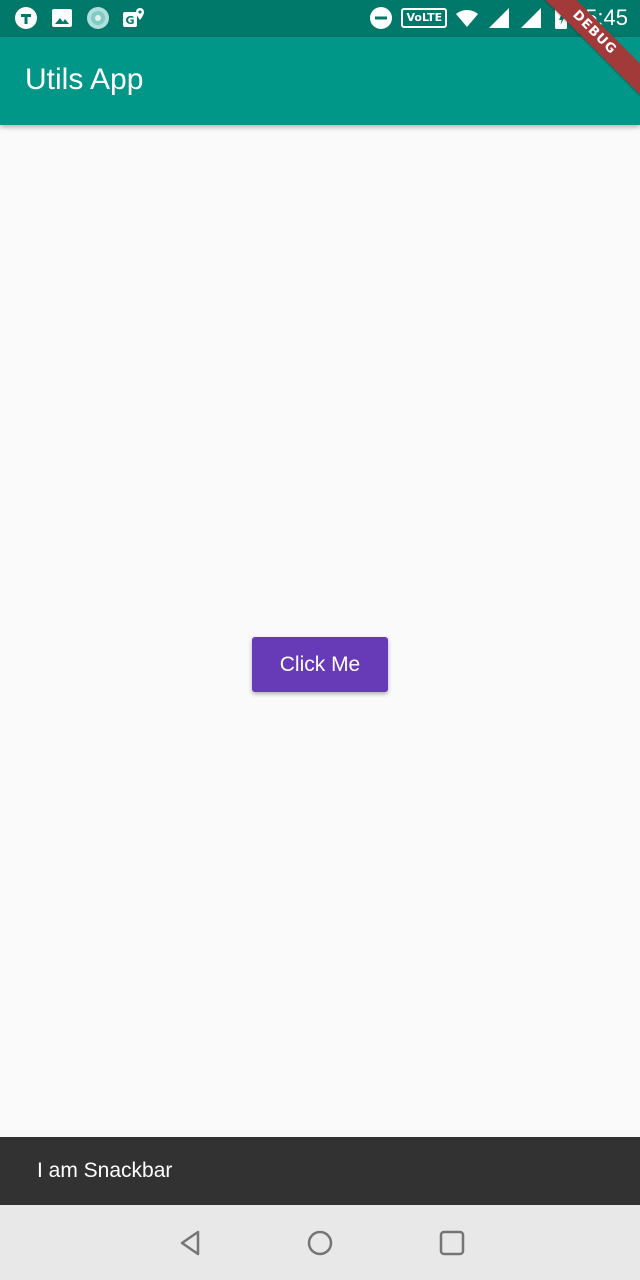  What do you see at coordinates (190, 1243) in the screenshot?
I see `back-icon` at bounding box center [190, 1243].